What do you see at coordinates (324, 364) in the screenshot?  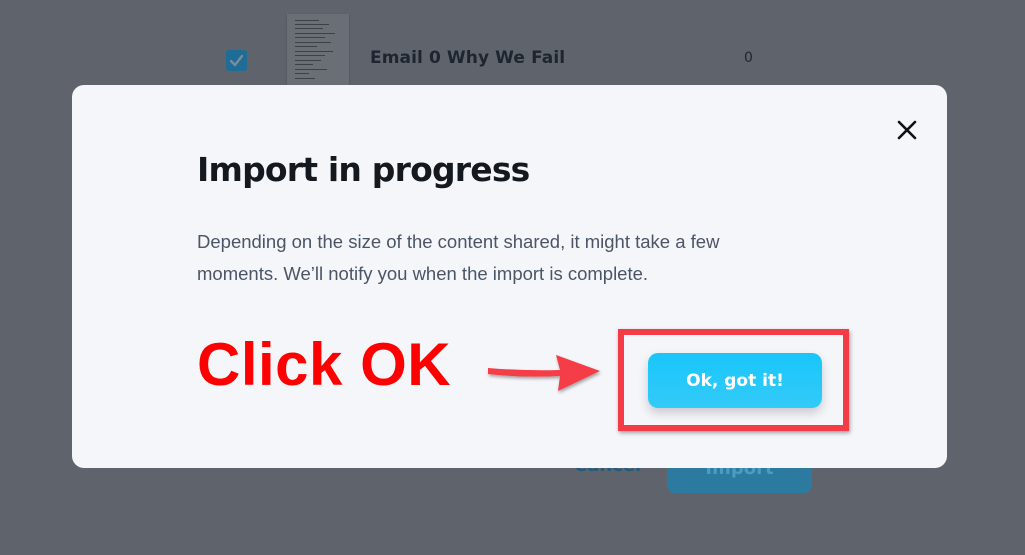 I see `annotation-label: Click OK` at bounding box center [324, 364].